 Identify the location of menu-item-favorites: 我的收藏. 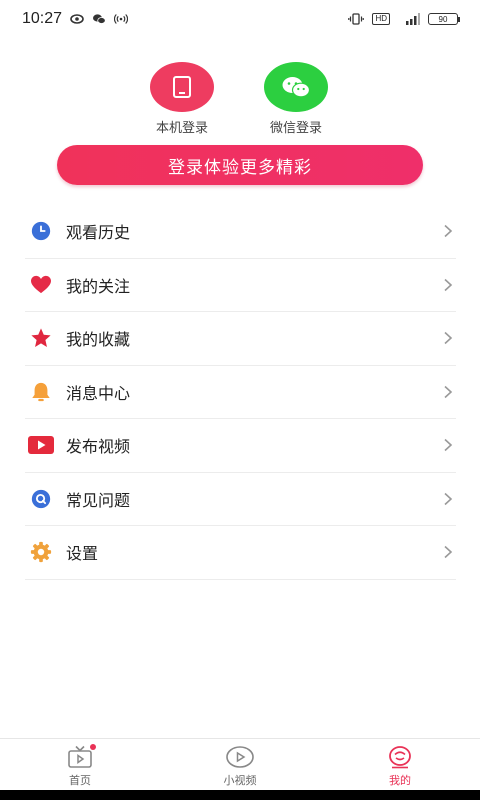
(240, 339).